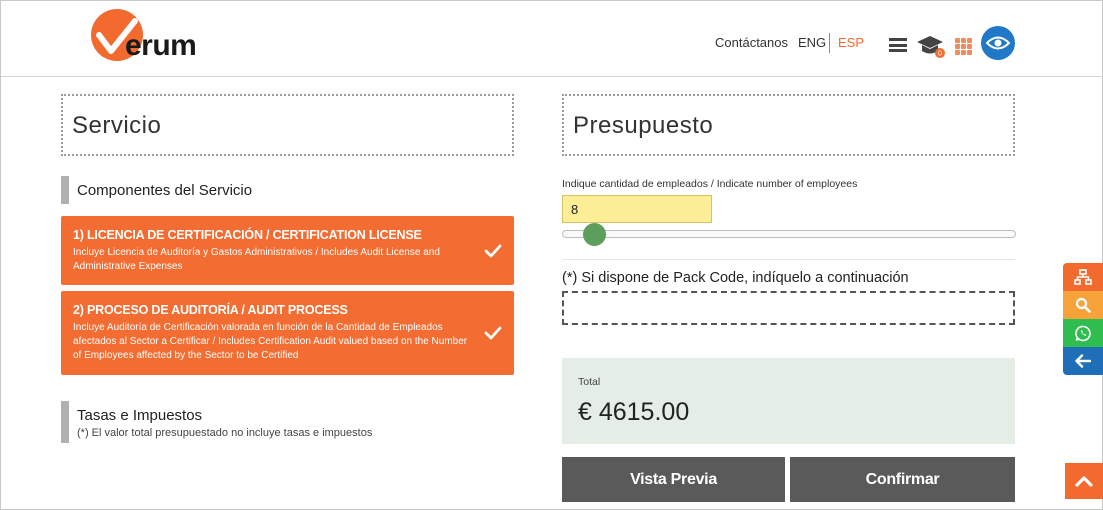 This screenshot has width=1103, height=510. I want to click on scroll-to-top-button, so click(1084, 481).